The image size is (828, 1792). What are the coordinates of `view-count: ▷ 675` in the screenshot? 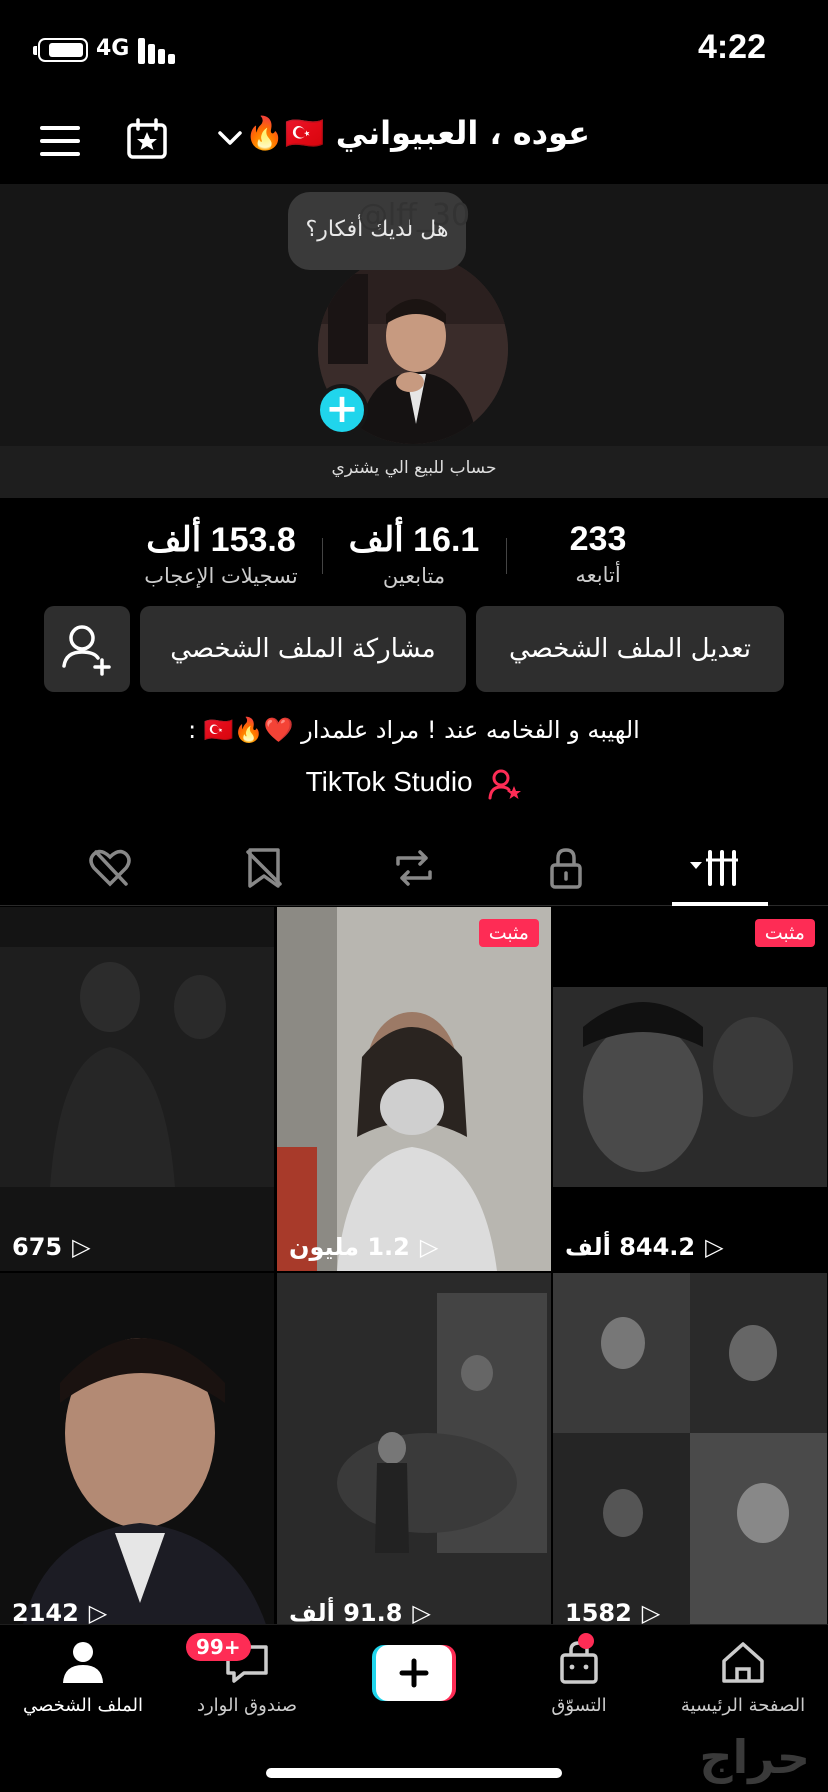 It's located at (51, 1247).